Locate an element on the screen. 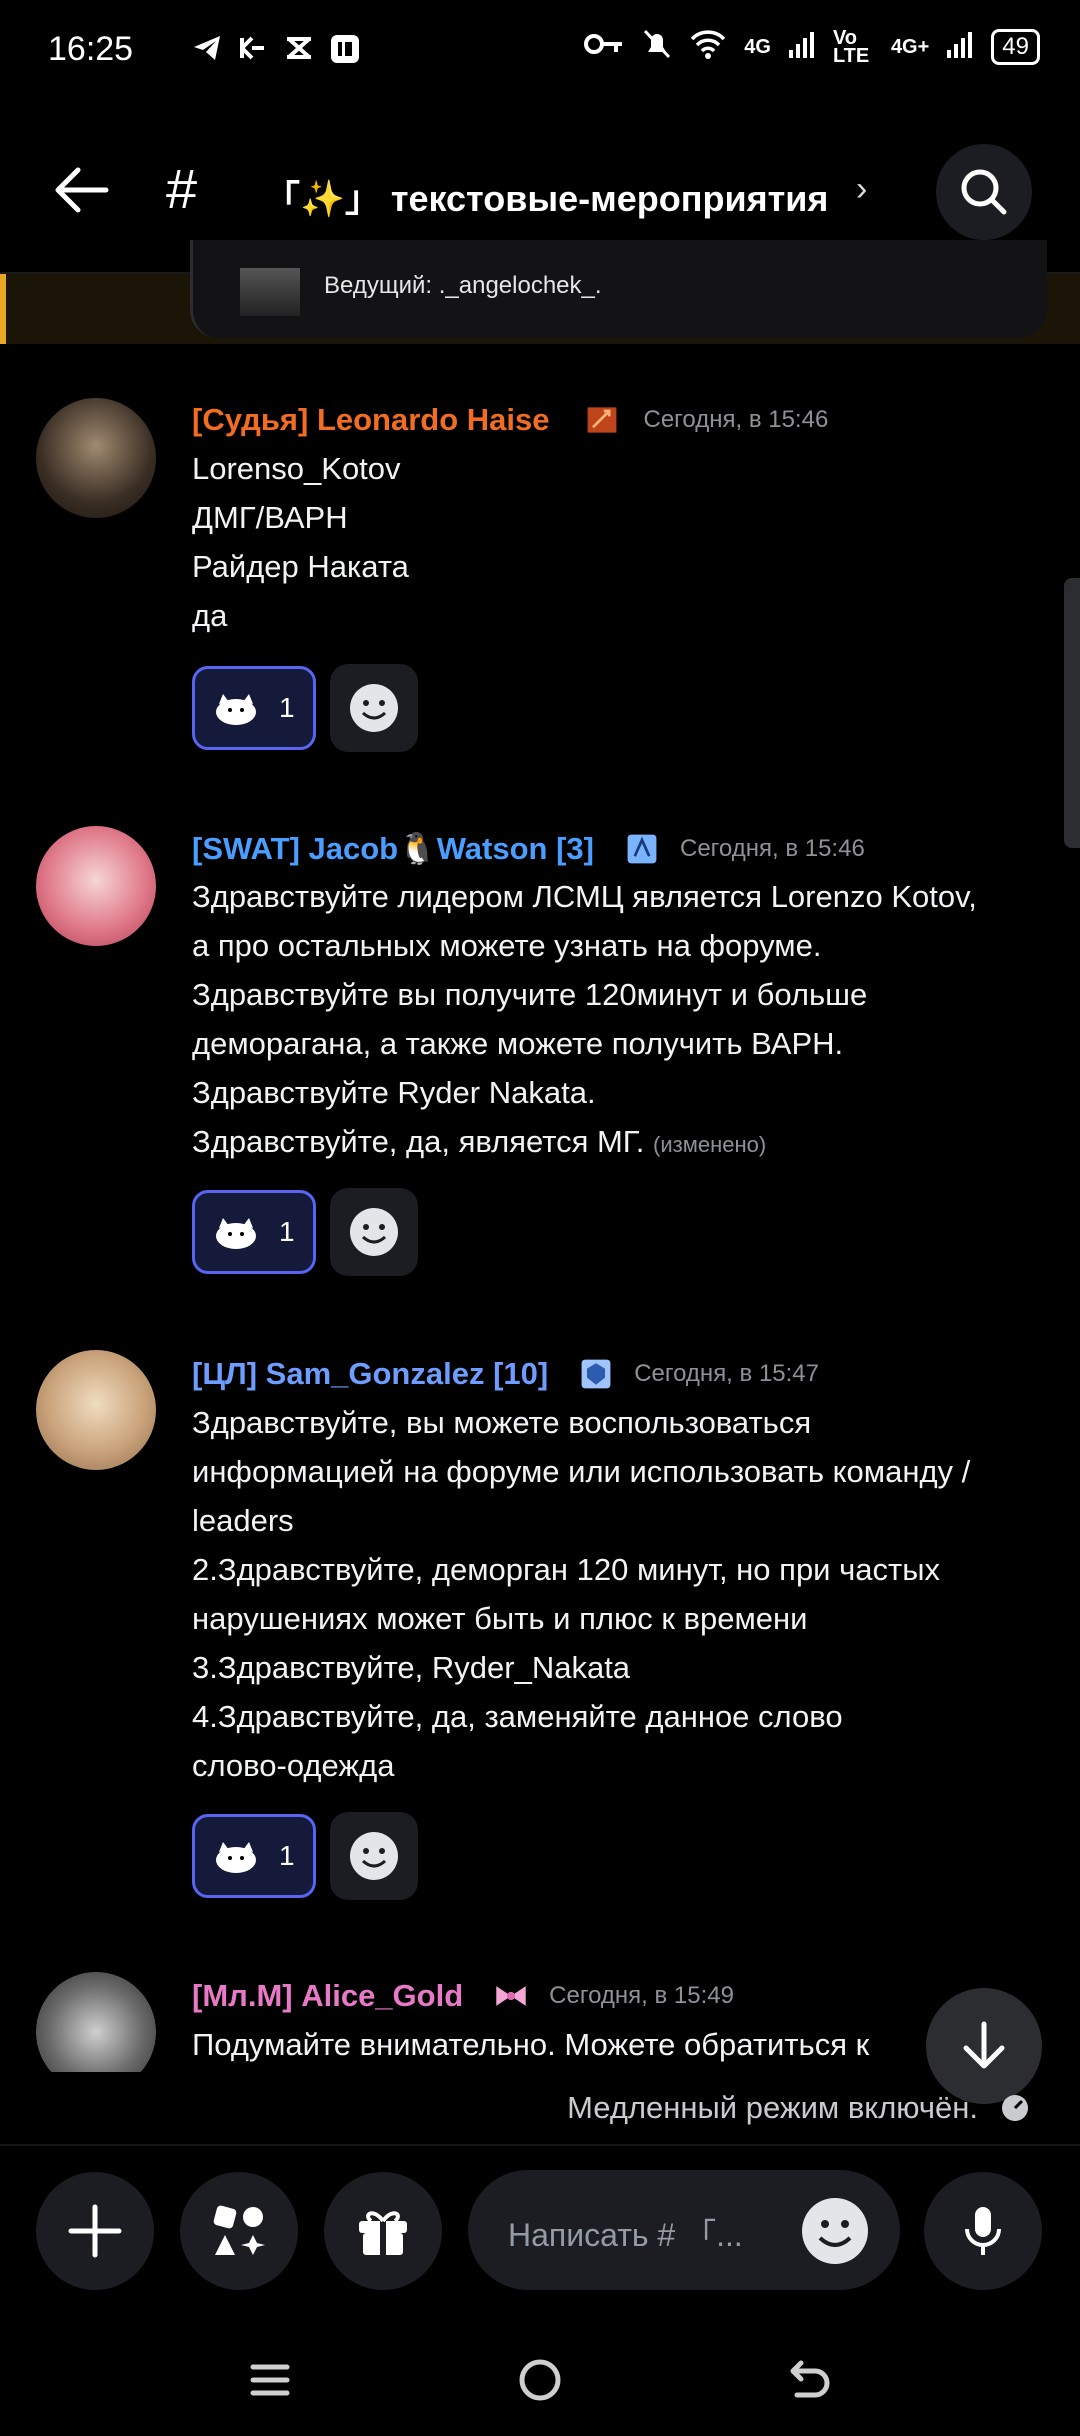  message-line: слово-одежда is located at coordinates (293, 1765).